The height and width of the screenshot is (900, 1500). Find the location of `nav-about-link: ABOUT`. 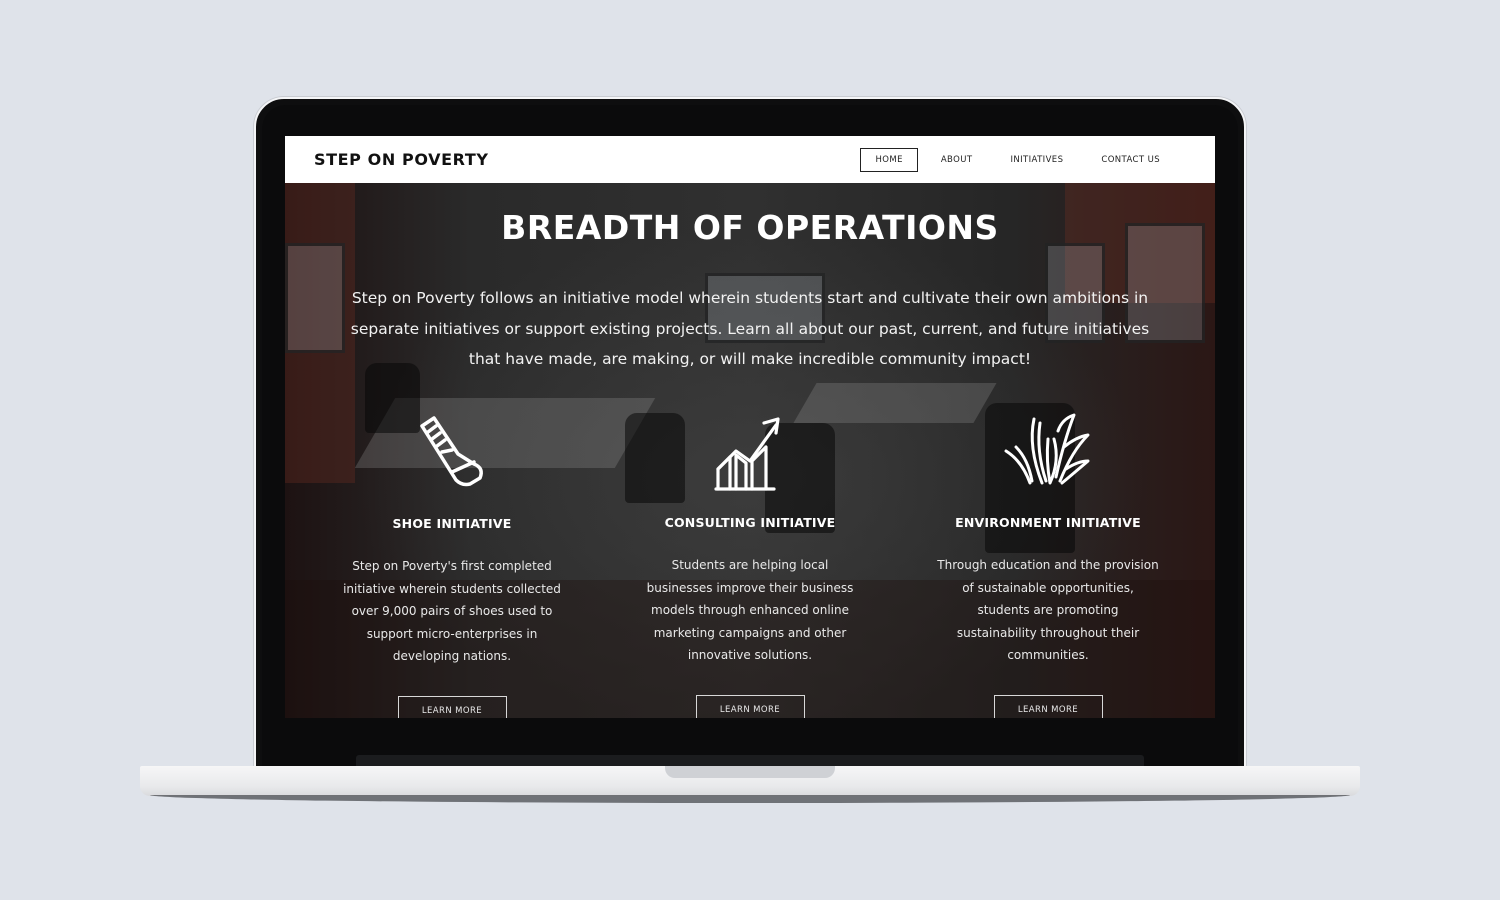

nav-about-link: ABOUT is located at coordinates (957, 160).